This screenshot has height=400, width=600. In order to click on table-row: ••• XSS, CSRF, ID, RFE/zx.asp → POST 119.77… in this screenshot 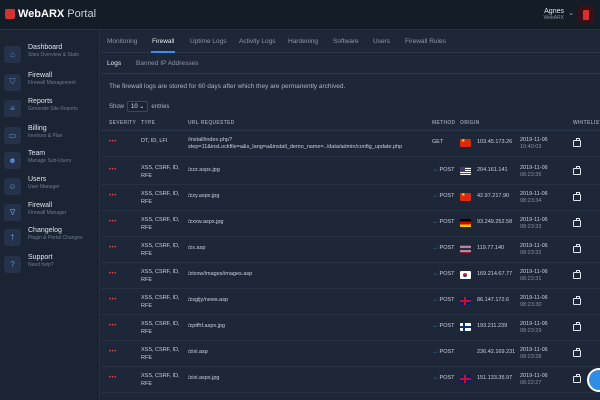, I will do `click(350, 250)`.